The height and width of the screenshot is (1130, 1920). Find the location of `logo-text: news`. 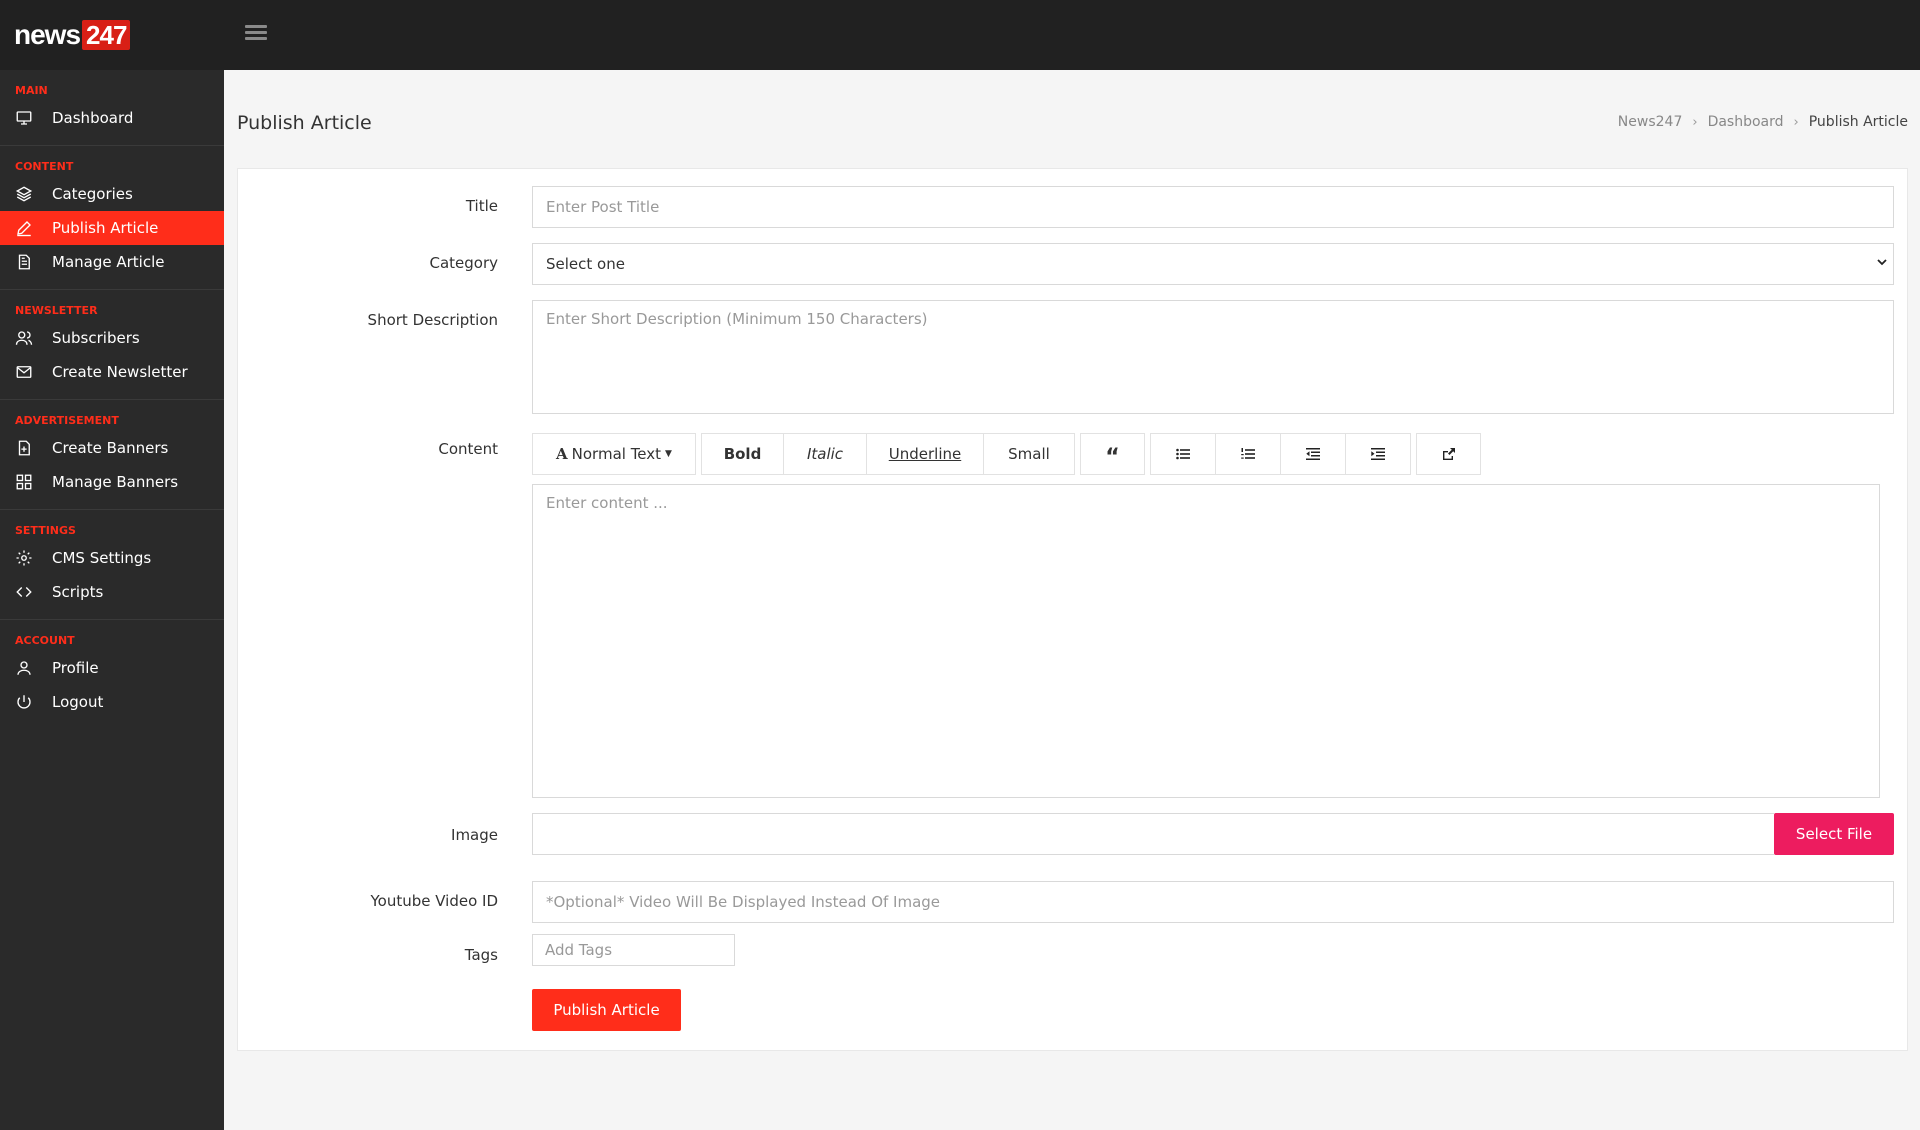

logo-text: news is located at coordinates (47, 34).